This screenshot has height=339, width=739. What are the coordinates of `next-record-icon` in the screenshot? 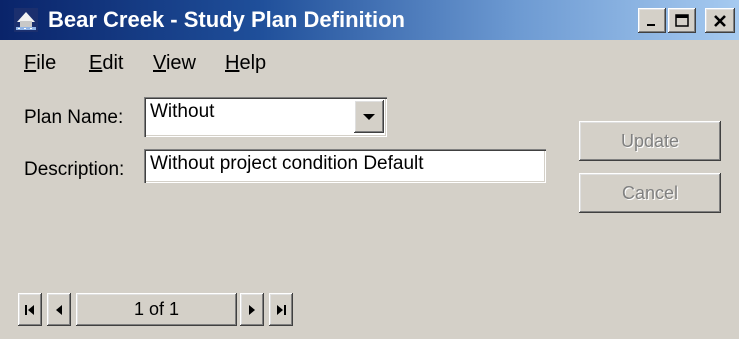 It's located at (252, 309).